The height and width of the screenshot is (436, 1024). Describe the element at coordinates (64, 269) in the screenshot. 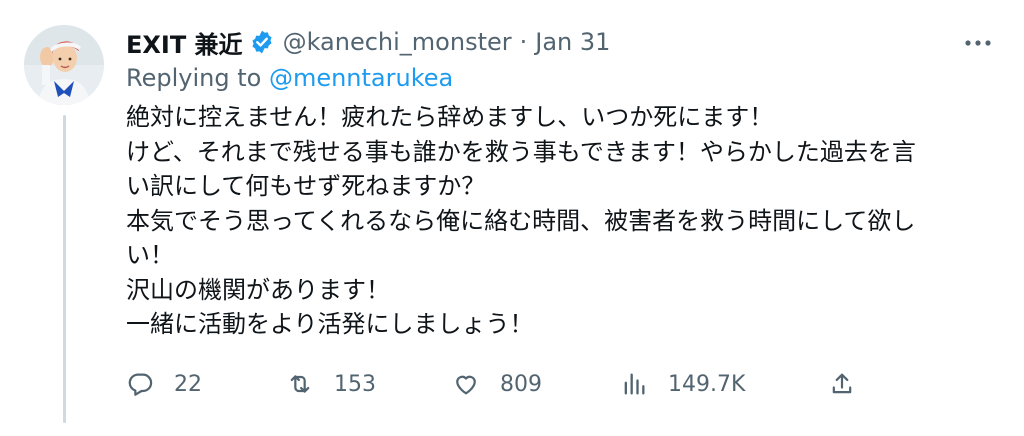

I see `thread-line` at that location.